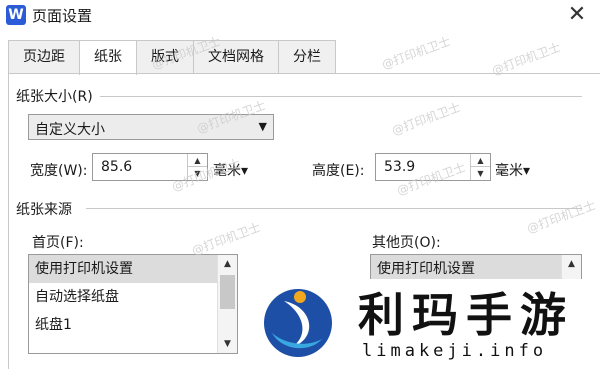 This screenshot has height=369, width=600. What do you see at coordinates (44, 57) in the screenshot?
I see `tab-margins: 页边距` at bounding box center [44, 57].